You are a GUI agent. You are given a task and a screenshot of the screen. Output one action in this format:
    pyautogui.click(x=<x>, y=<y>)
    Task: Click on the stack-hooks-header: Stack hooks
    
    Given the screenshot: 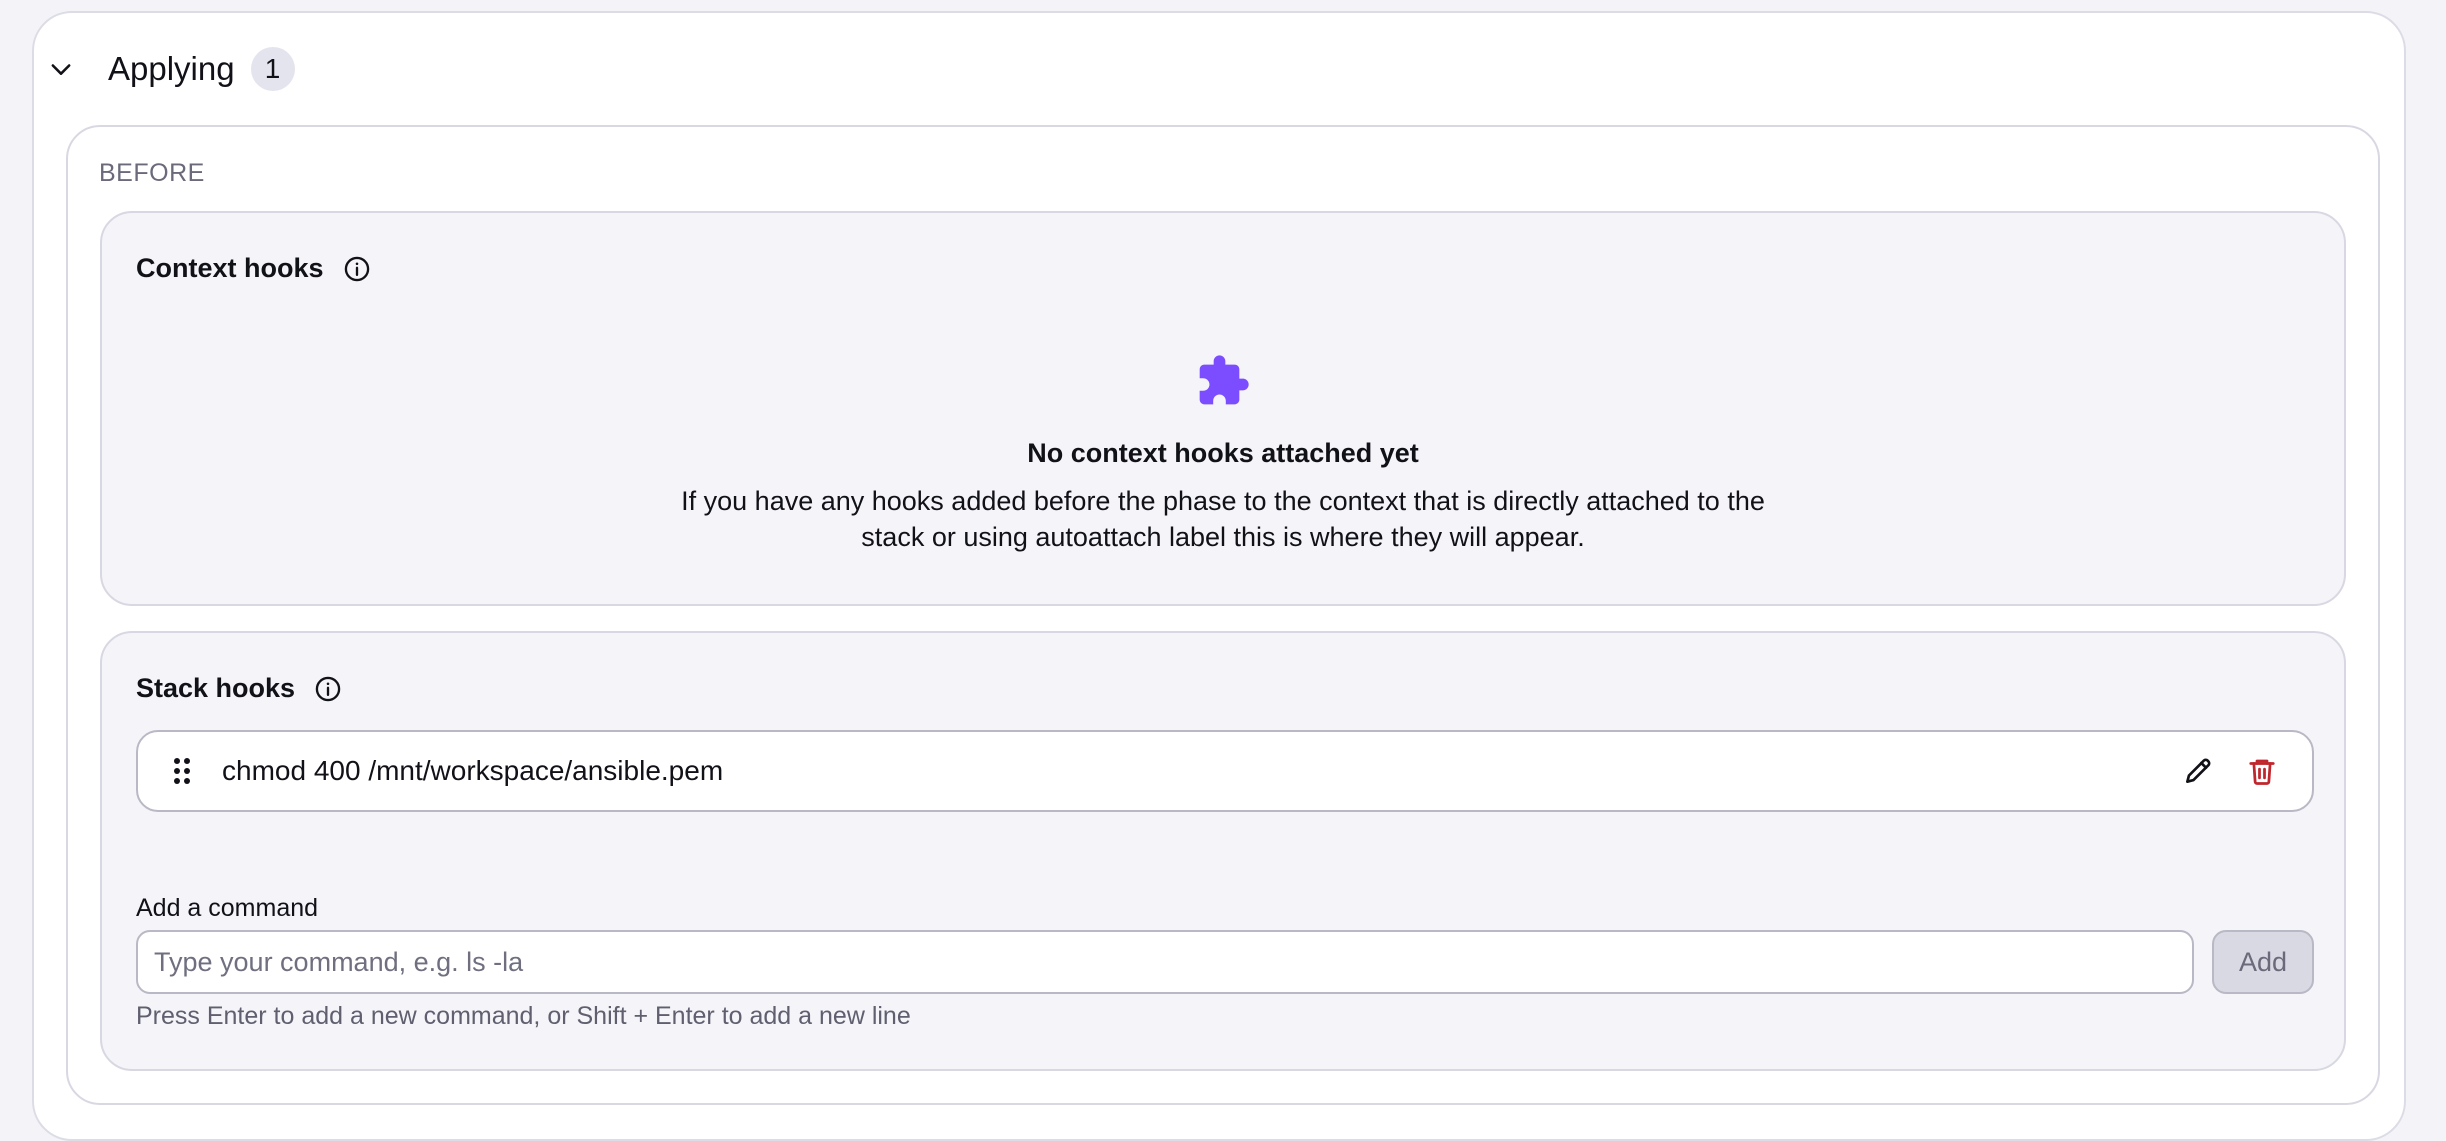 What is the action you would take?
    pyautogui.click(x=239, y=688)
    